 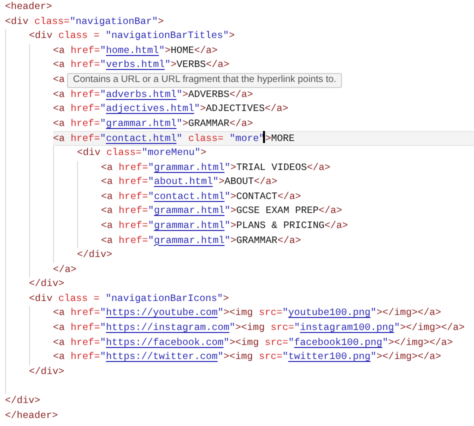 What do you see at coordinates (170, 109) in the screenshot?
I see `code-line: <a href="adjectives.html">ADJECTIVES</a>` at bounding box center [170, 109].